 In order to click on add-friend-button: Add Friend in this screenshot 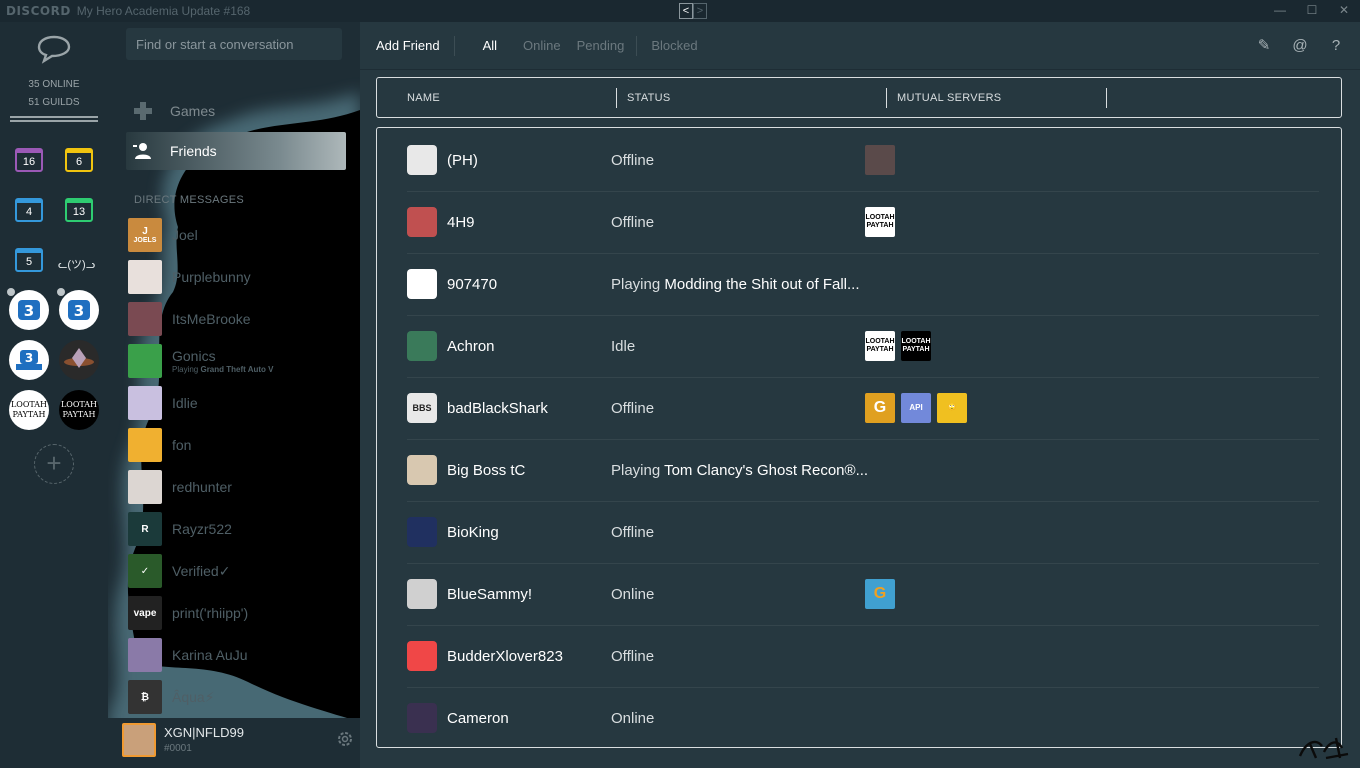, I will do `click(415, 45)`.